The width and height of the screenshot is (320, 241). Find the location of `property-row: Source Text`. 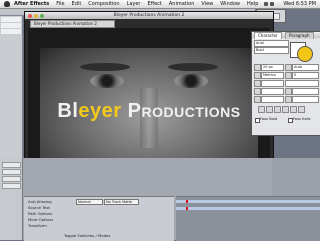

property-row: Source Text is located at coordinates (39, 207).